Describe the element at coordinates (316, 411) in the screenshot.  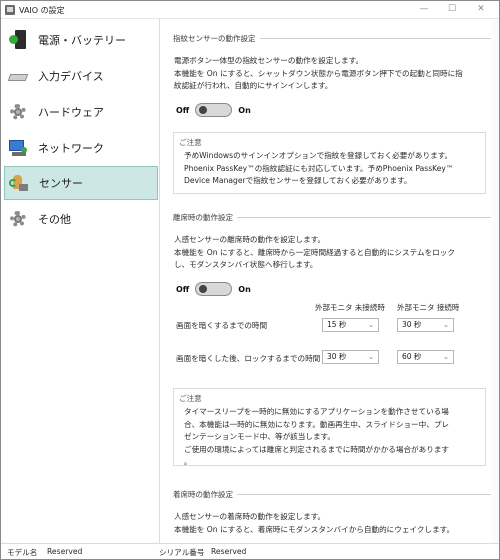
I see `notice-line: タイマースリープを一時的に無効にするアプリケーションを動作させている場` at that location.